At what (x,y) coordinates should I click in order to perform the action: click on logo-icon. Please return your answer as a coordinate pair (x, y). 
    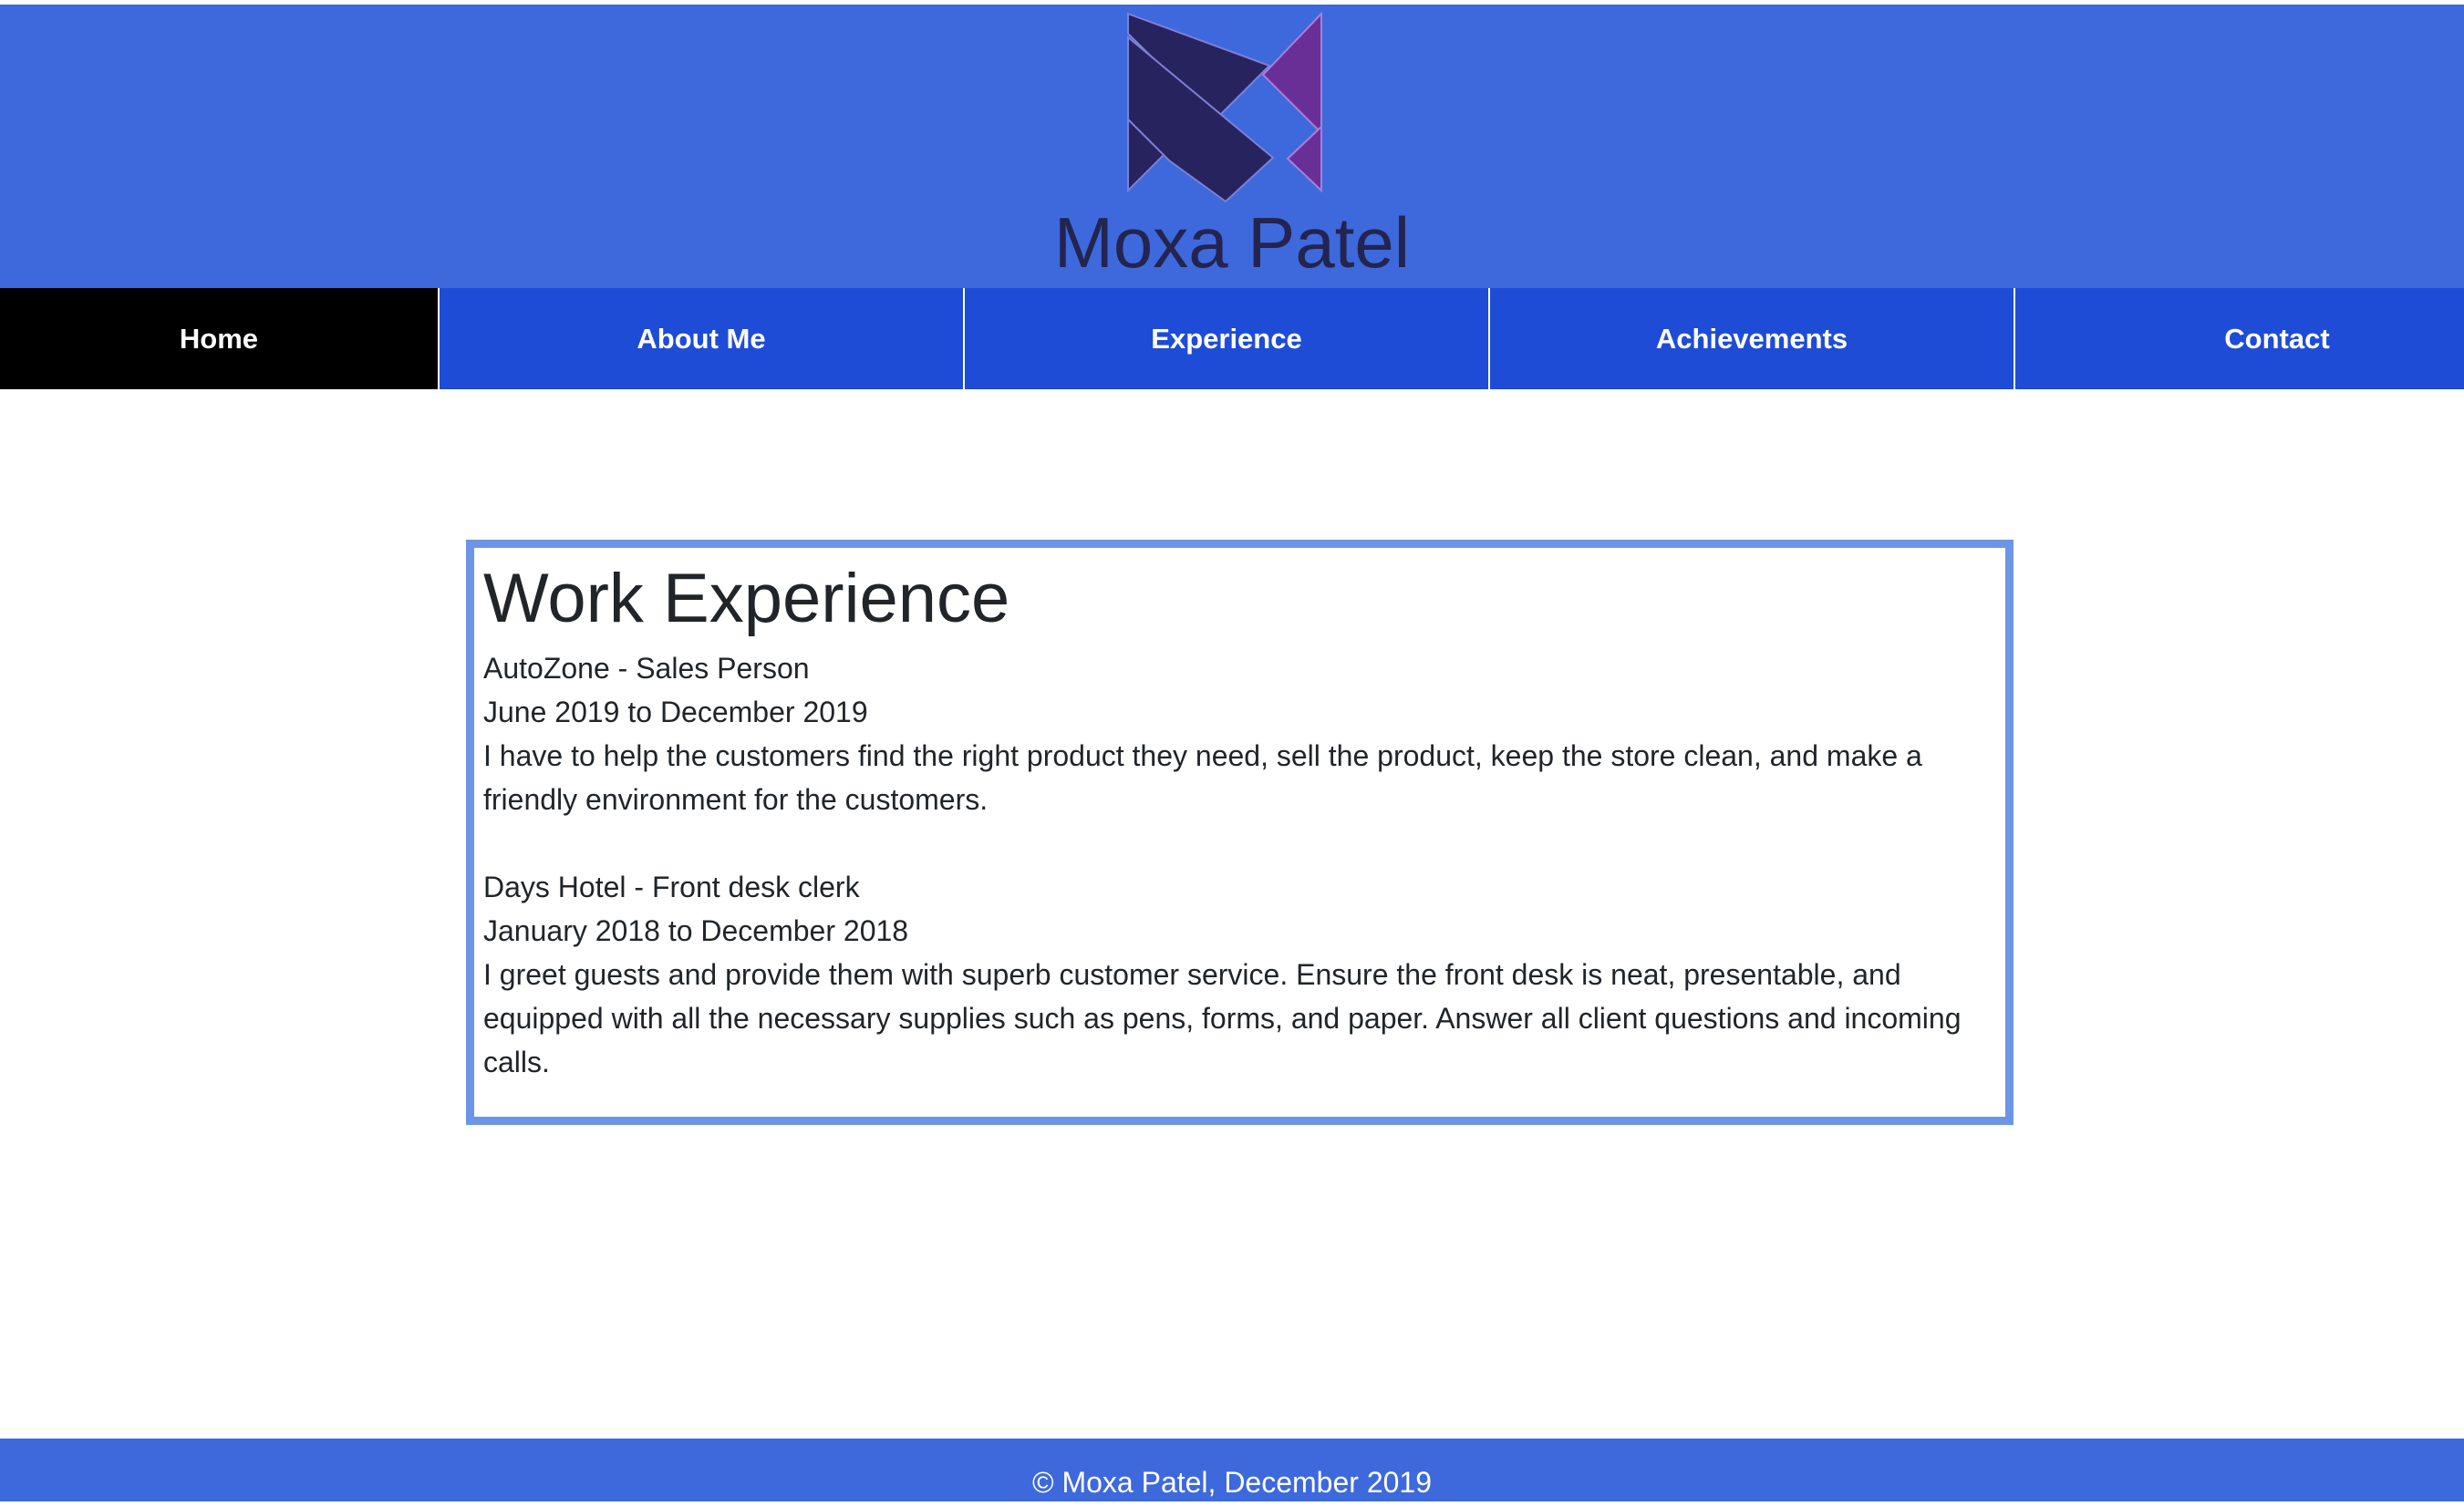
    Looking at the image, I should click on (1224, 107).